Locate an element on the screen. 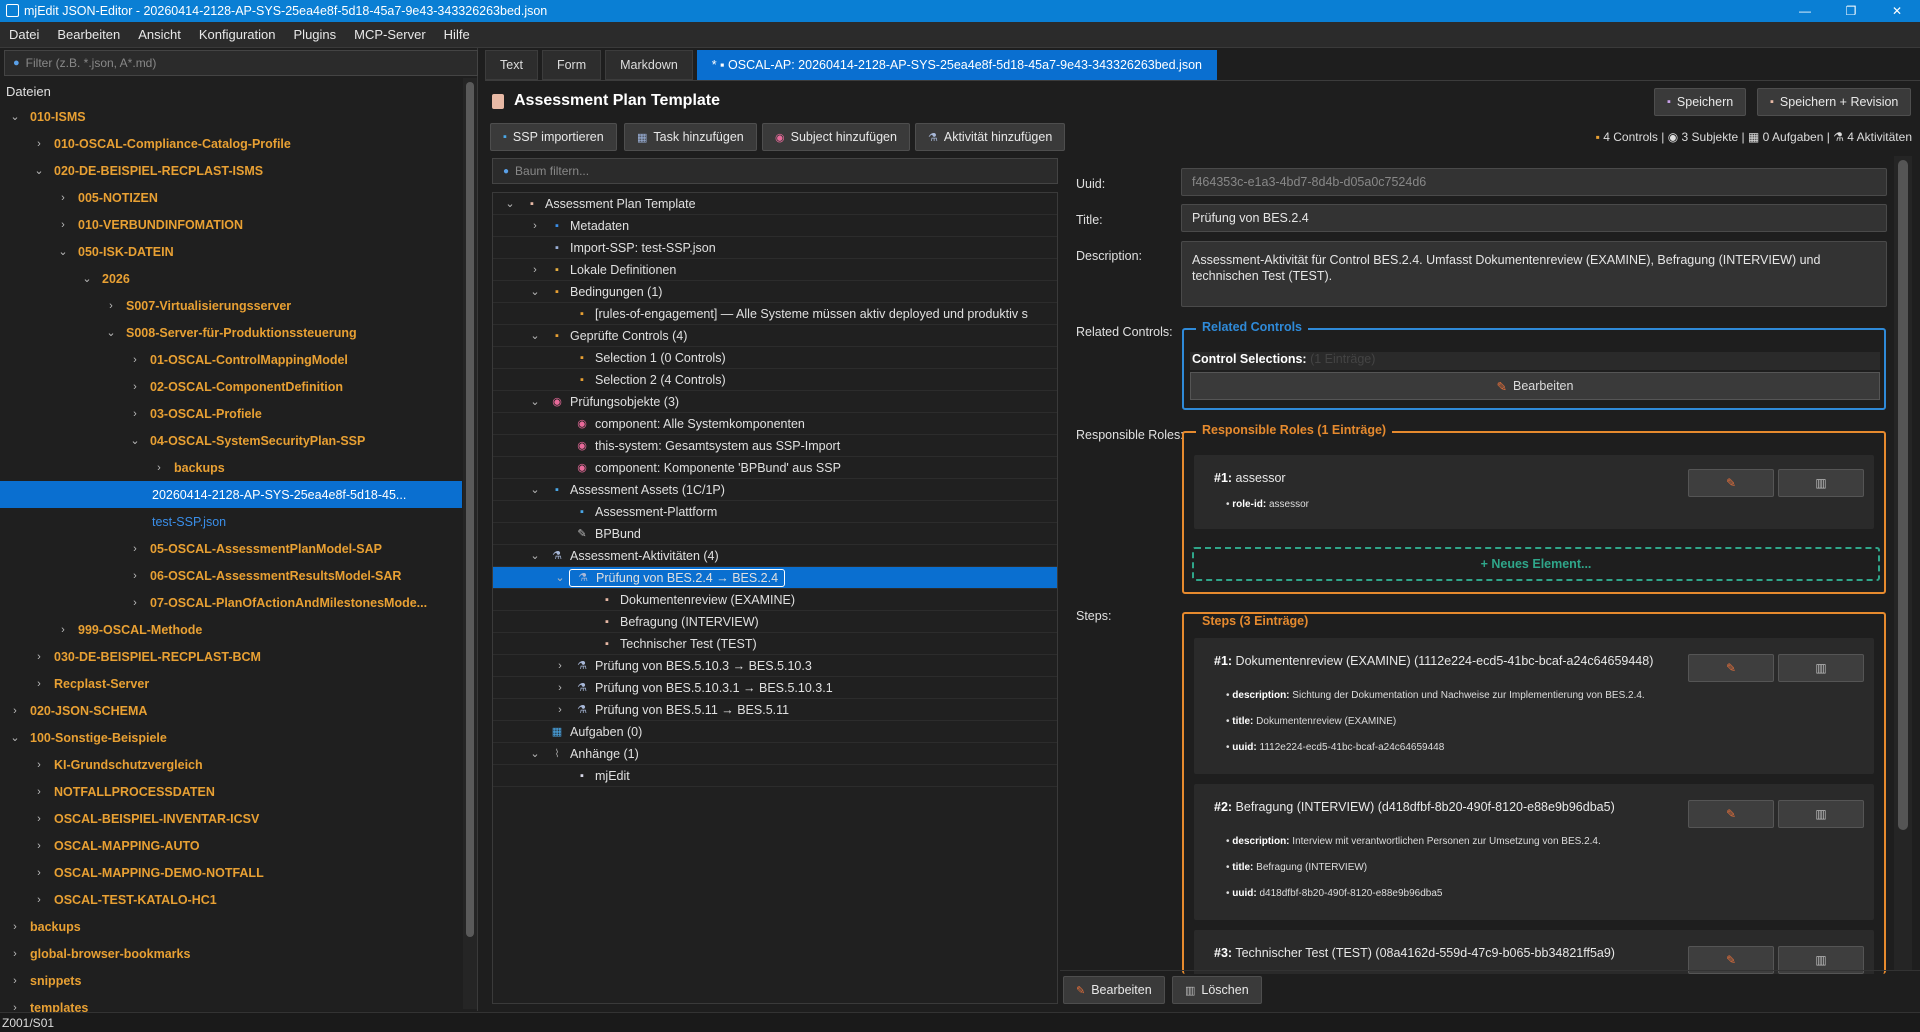  close-button: ✕ is located at coordinates (1897, 11).